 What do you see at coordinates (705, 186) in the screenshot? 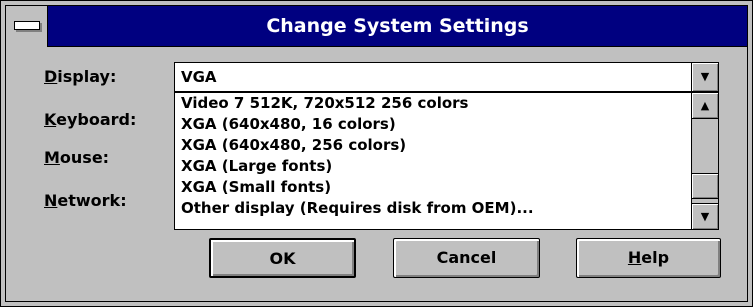
I see `scroll-thumb` at bounding box center [705, 186].